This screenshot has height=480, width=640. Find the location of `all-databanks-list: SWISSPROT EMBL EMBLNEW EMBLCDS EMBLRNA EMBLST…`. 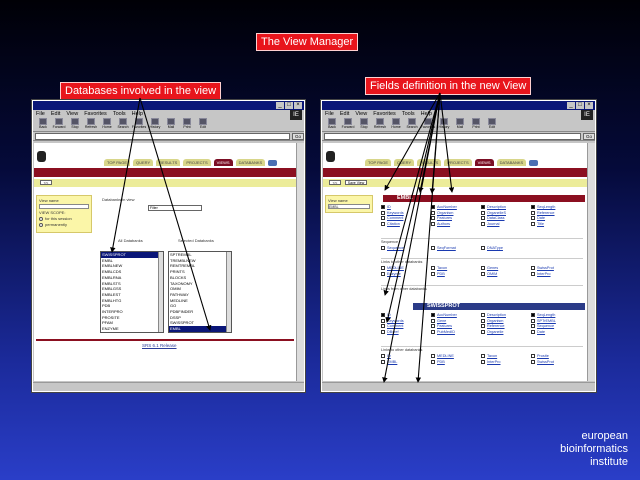

all-databanks-list: SWISSPROT EMBL EMBLNEW EMBLCDS EMBLRNA EMBLST… is located at coordinates (132, 292).